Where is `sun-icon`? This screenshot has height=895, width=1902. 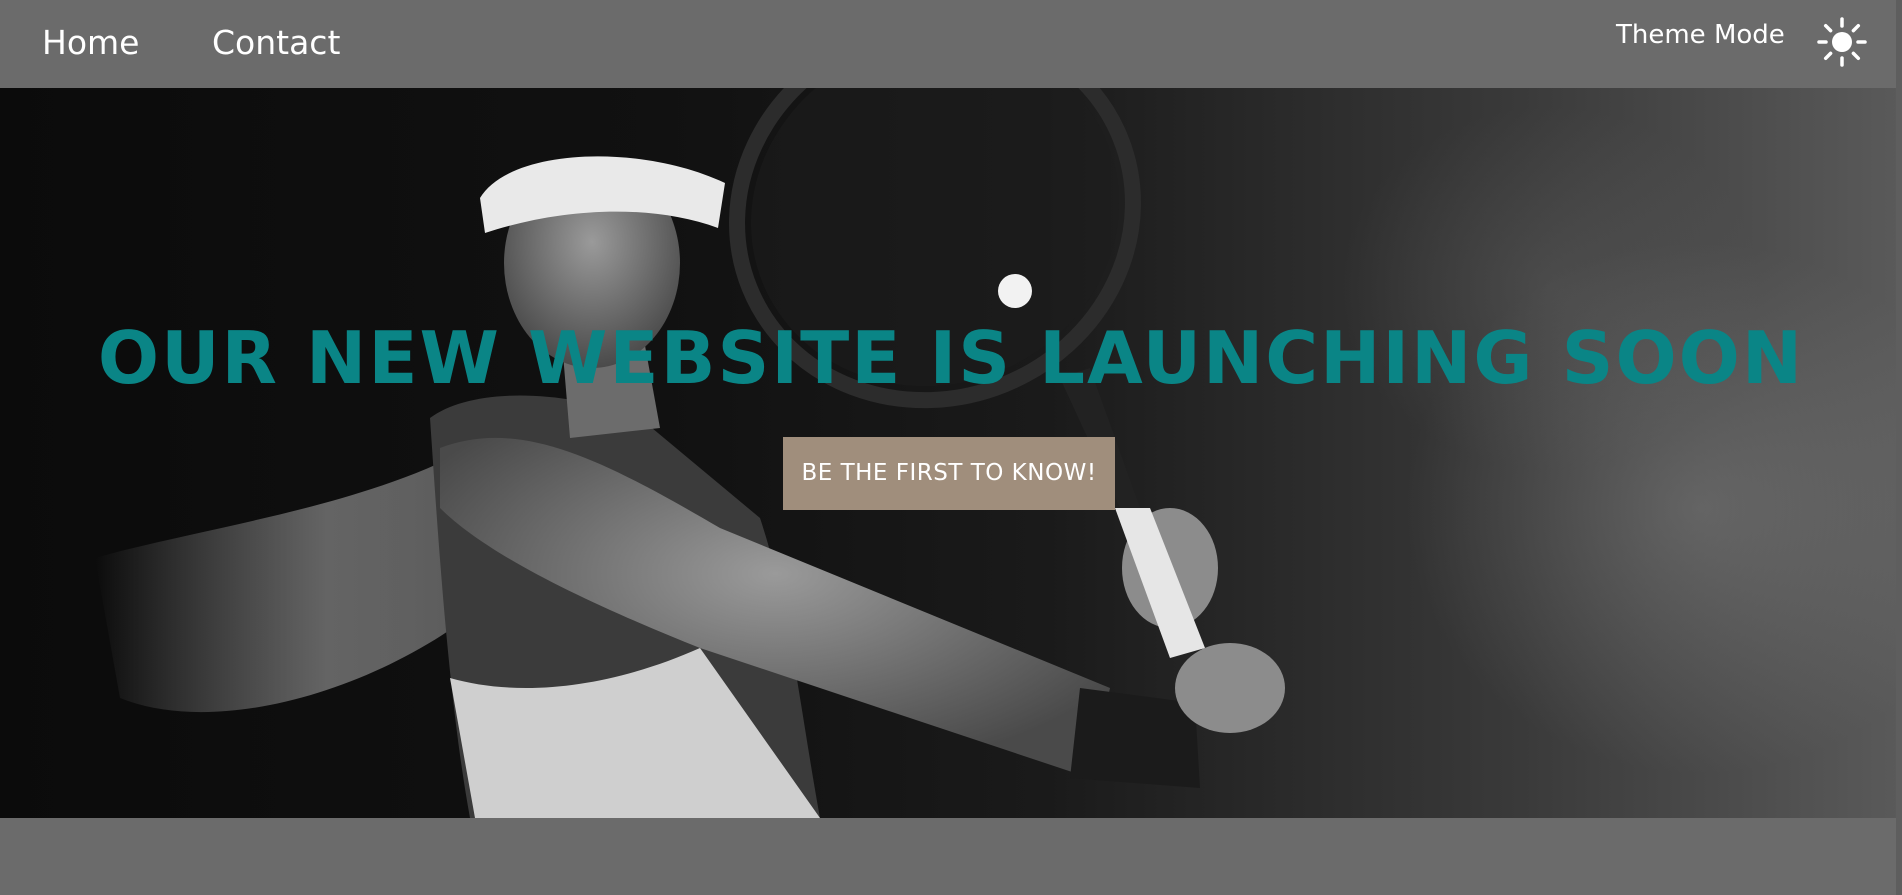 sun-icon is located at coordinates (1842, 42).